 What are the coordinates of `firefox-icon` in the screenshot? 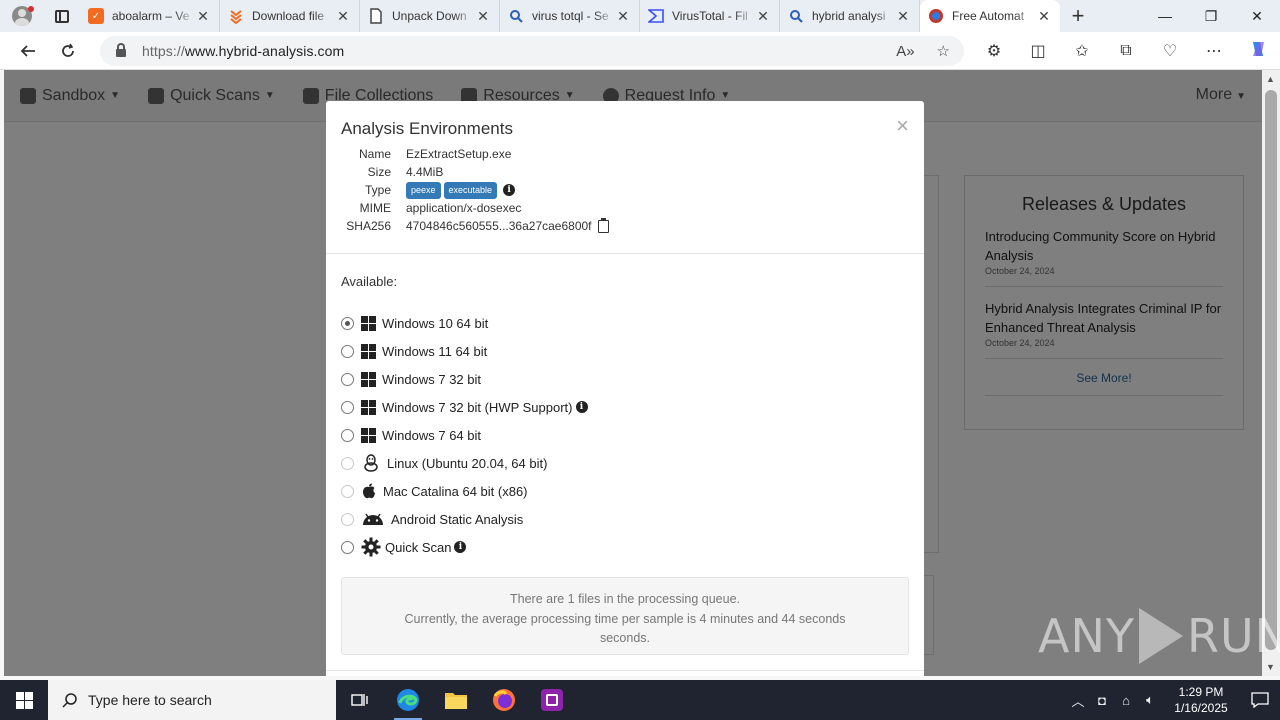 It's located at (504, 700).